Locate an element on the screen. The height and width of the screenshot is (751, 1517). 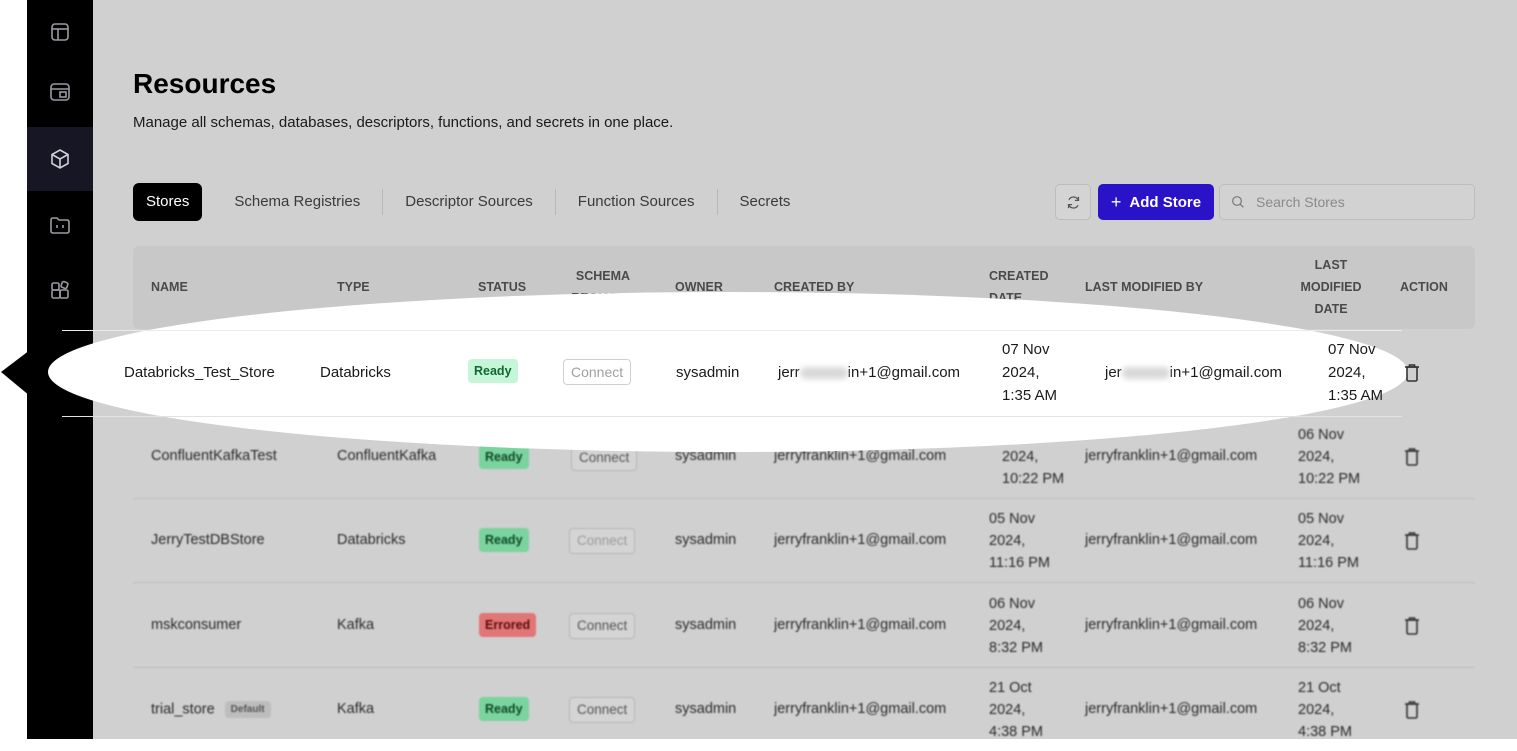
sidebar-item-integrations is located at coordinates (60, 291).